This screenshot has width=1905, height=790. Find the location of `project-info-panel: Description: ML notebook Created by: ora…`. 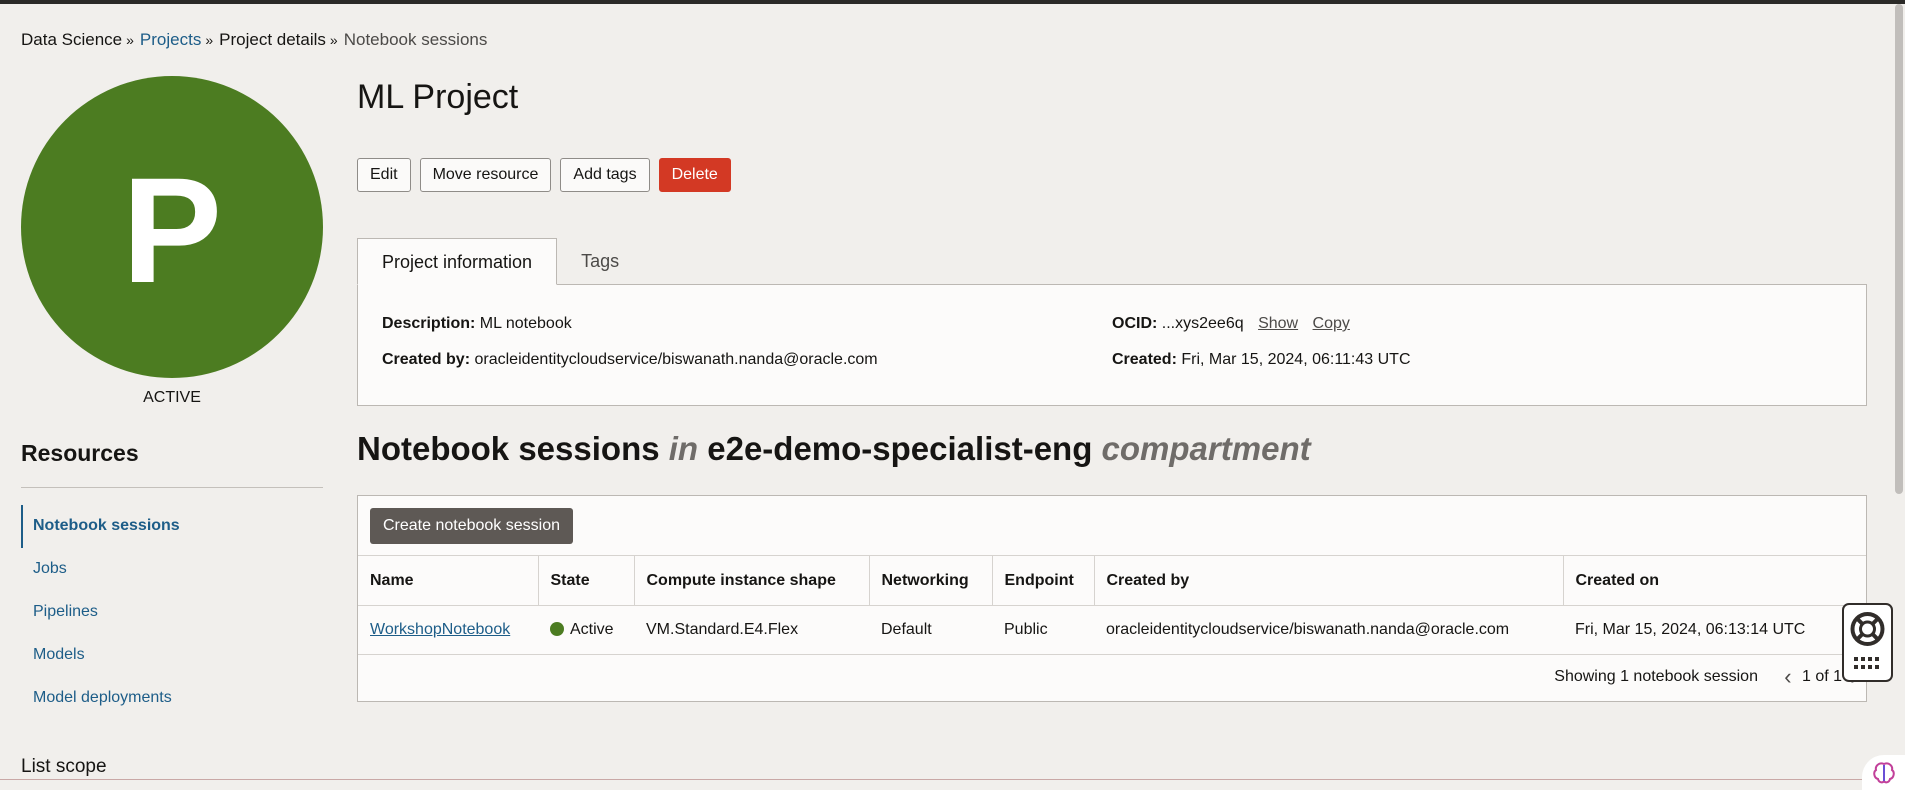

project-info-panel: Description: ML notebook Created by: ora… is located at coordinates (1112, 345).